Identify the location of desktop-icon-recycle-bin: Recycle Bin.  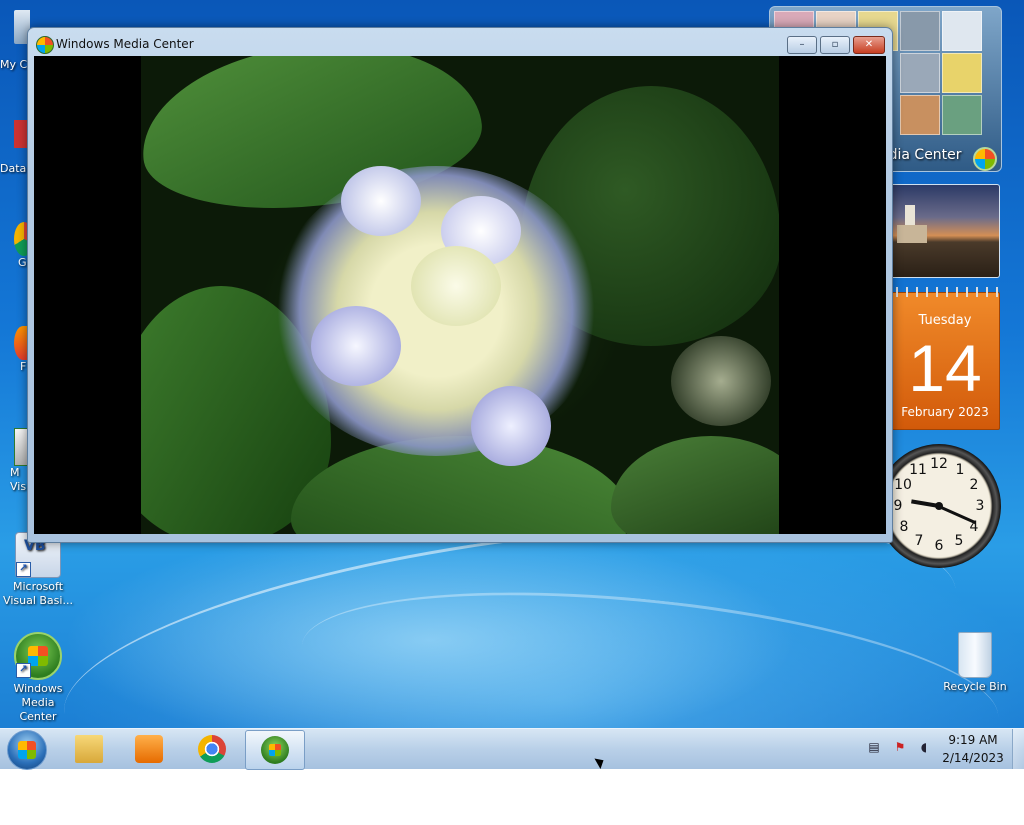
(975, 663).